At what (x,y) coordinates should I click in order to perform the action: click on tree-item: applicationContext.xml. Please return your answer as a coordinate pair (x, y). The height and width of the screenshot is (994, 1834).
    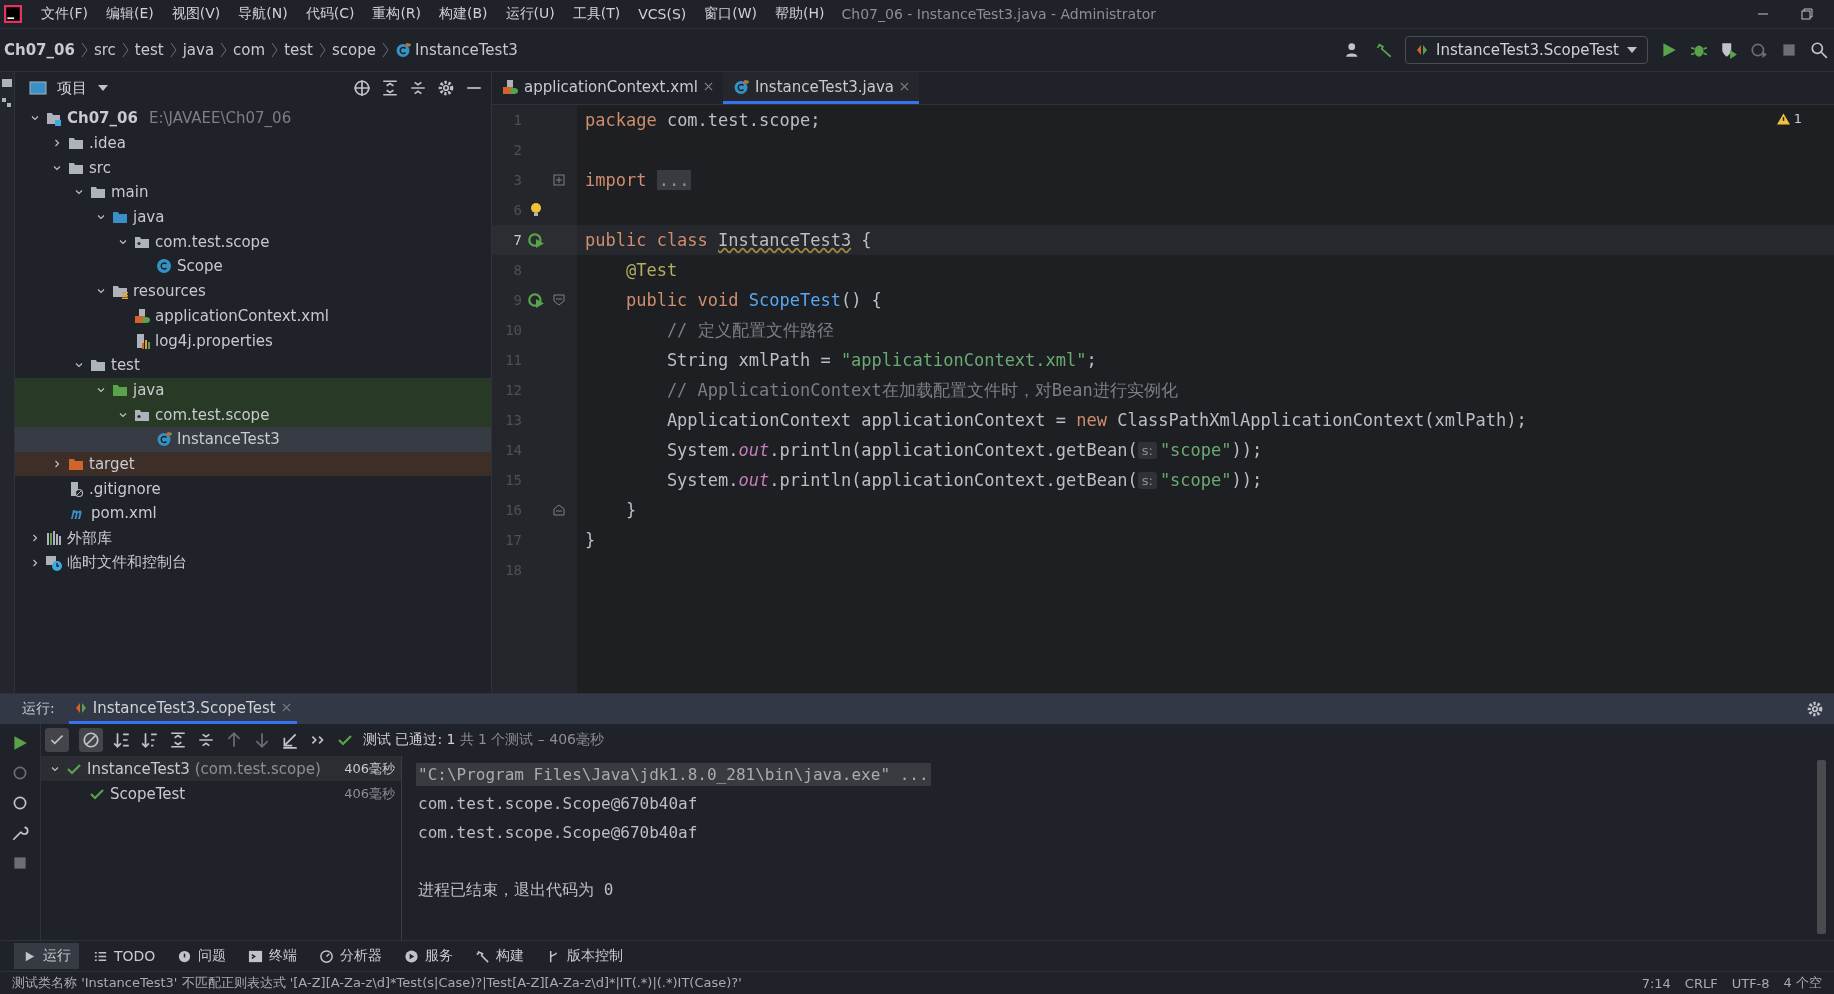
    Looking at the image, I should click on (253, 316).